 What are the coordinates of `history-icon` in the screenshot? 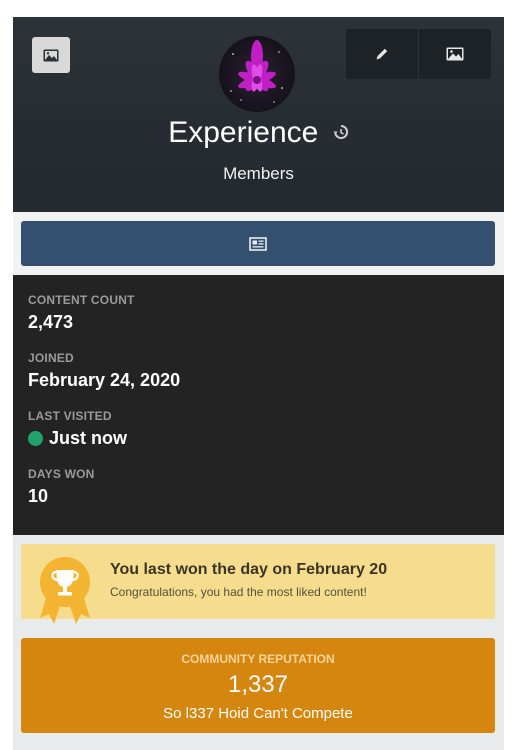 It's located at (341, 134).